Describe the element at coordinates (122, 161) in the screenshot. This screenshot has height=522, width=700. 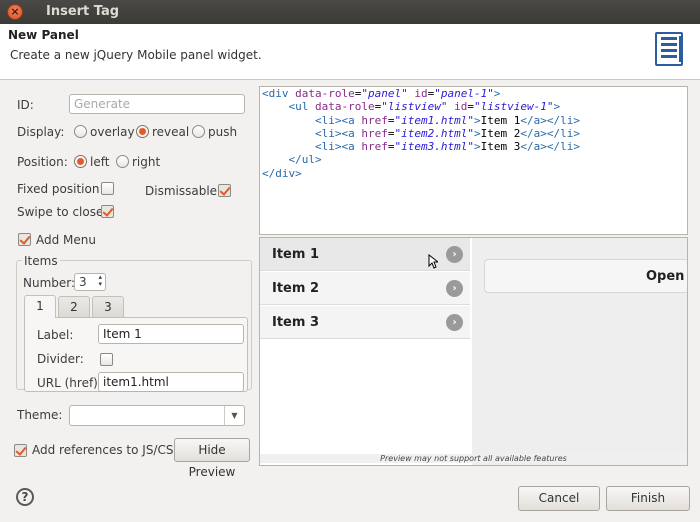
I see `position-right-radio` at that location.